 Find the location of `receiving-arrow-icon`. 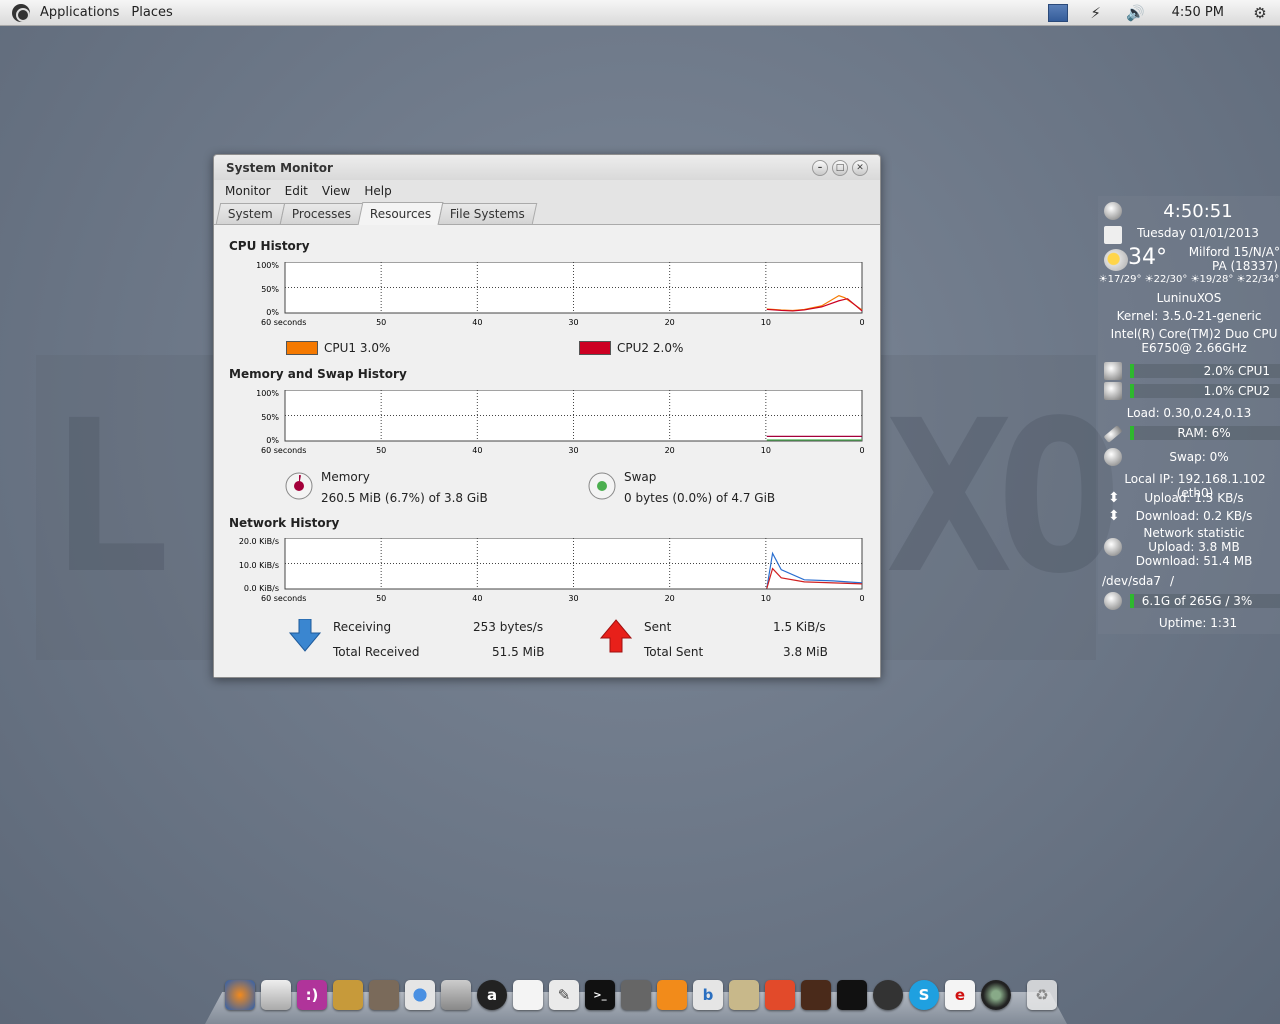

receiving-arrow-icon is located at coordinates (305, 636).